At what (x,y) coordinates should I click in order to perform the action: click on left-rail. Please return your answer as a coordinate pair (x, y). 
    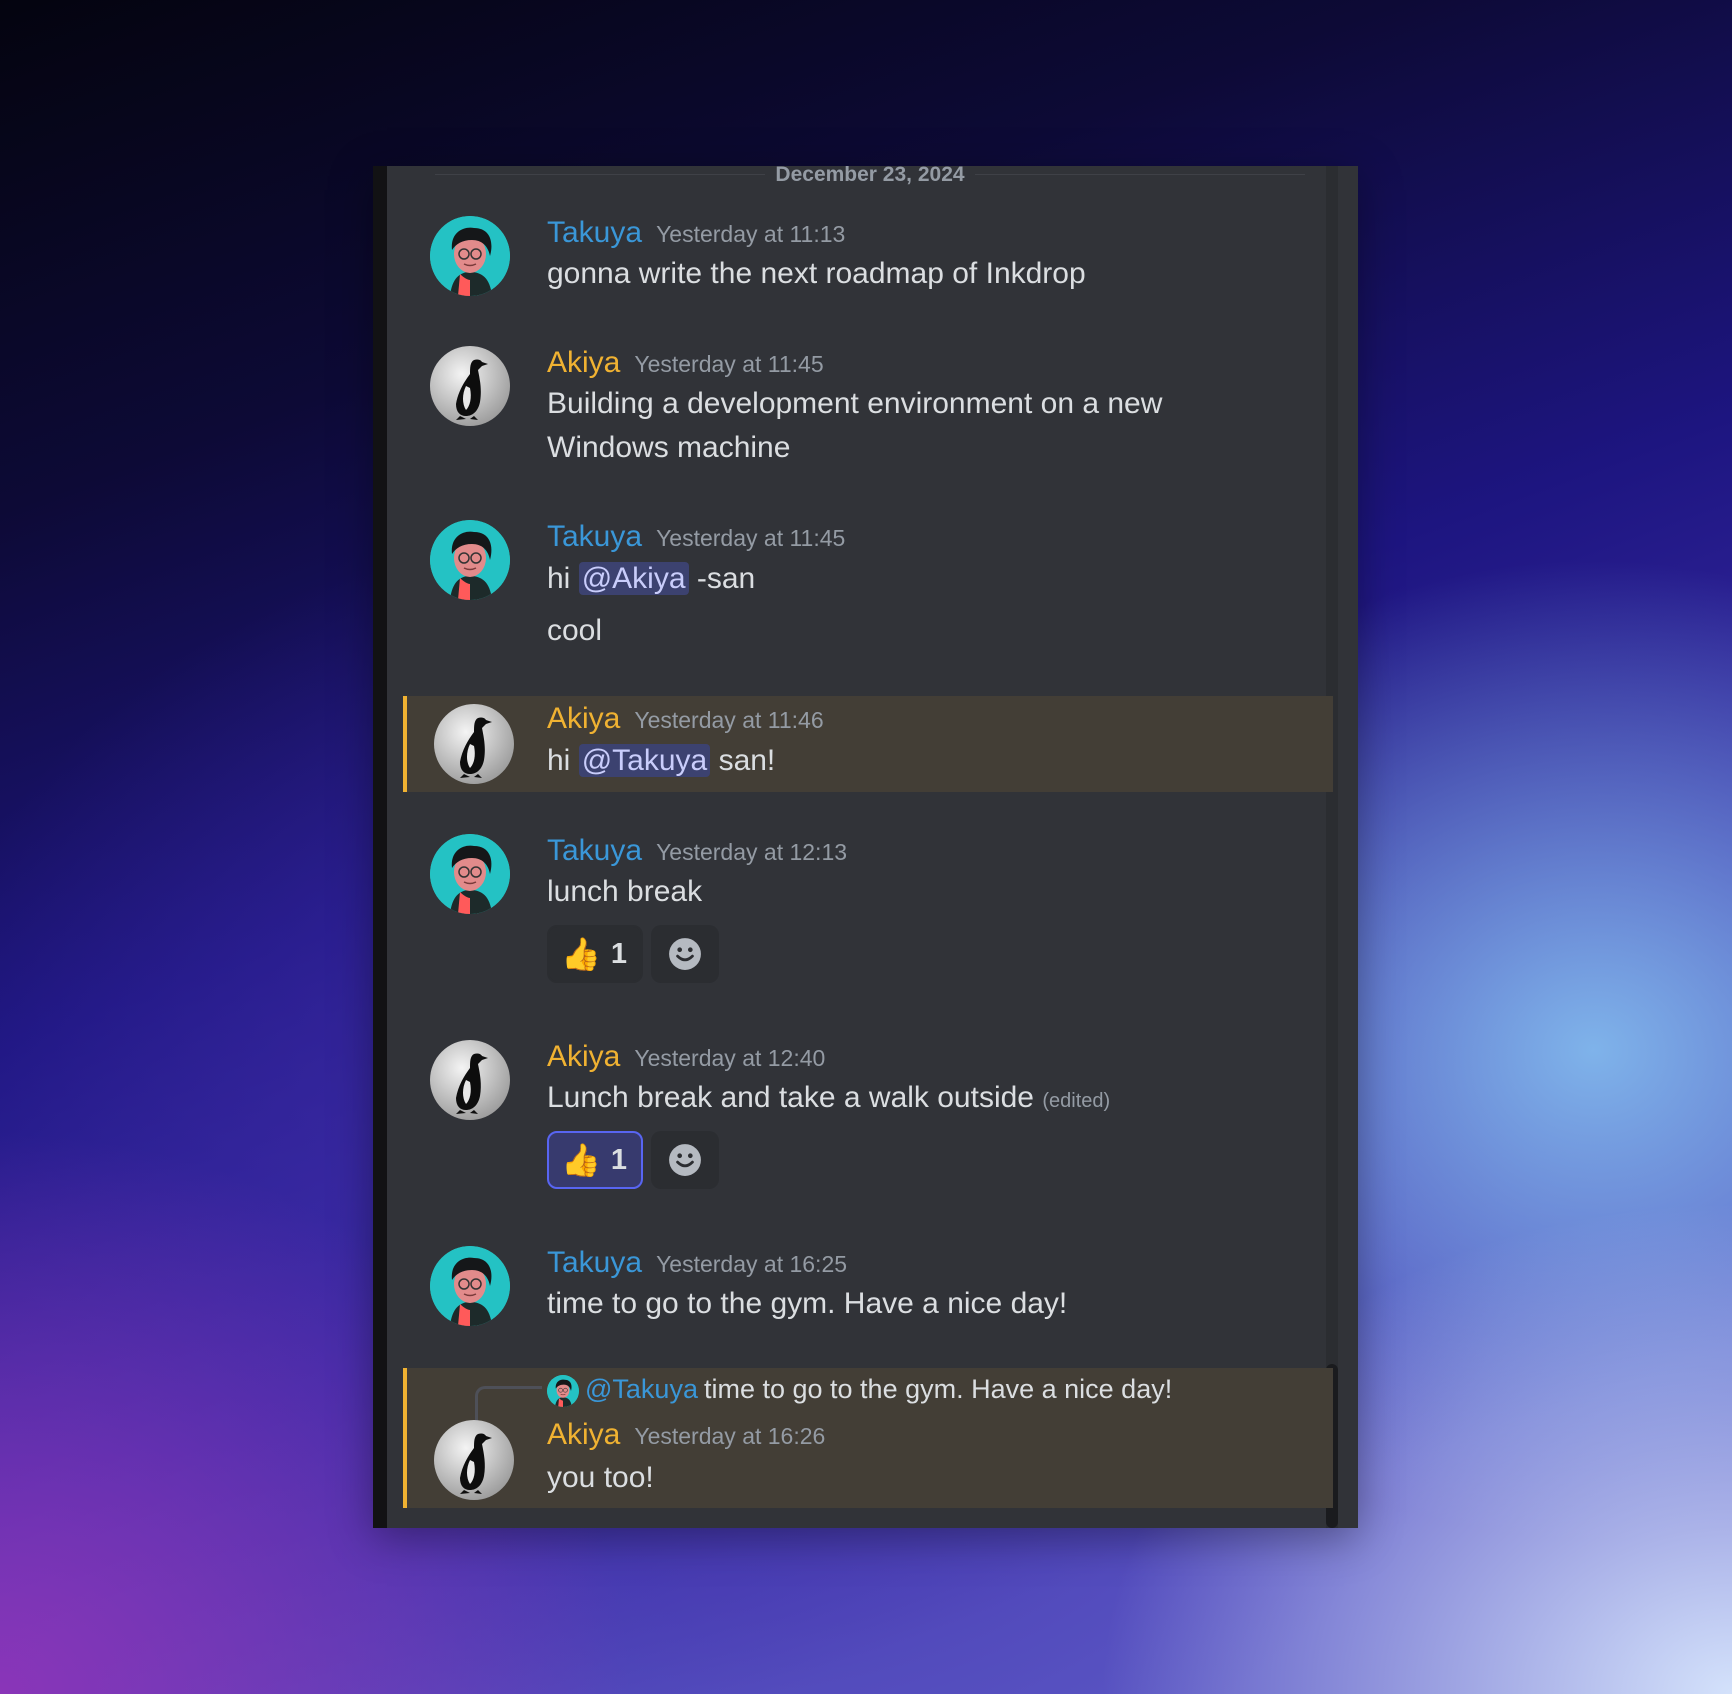
    Looking at the image, I should click on (380, 847).